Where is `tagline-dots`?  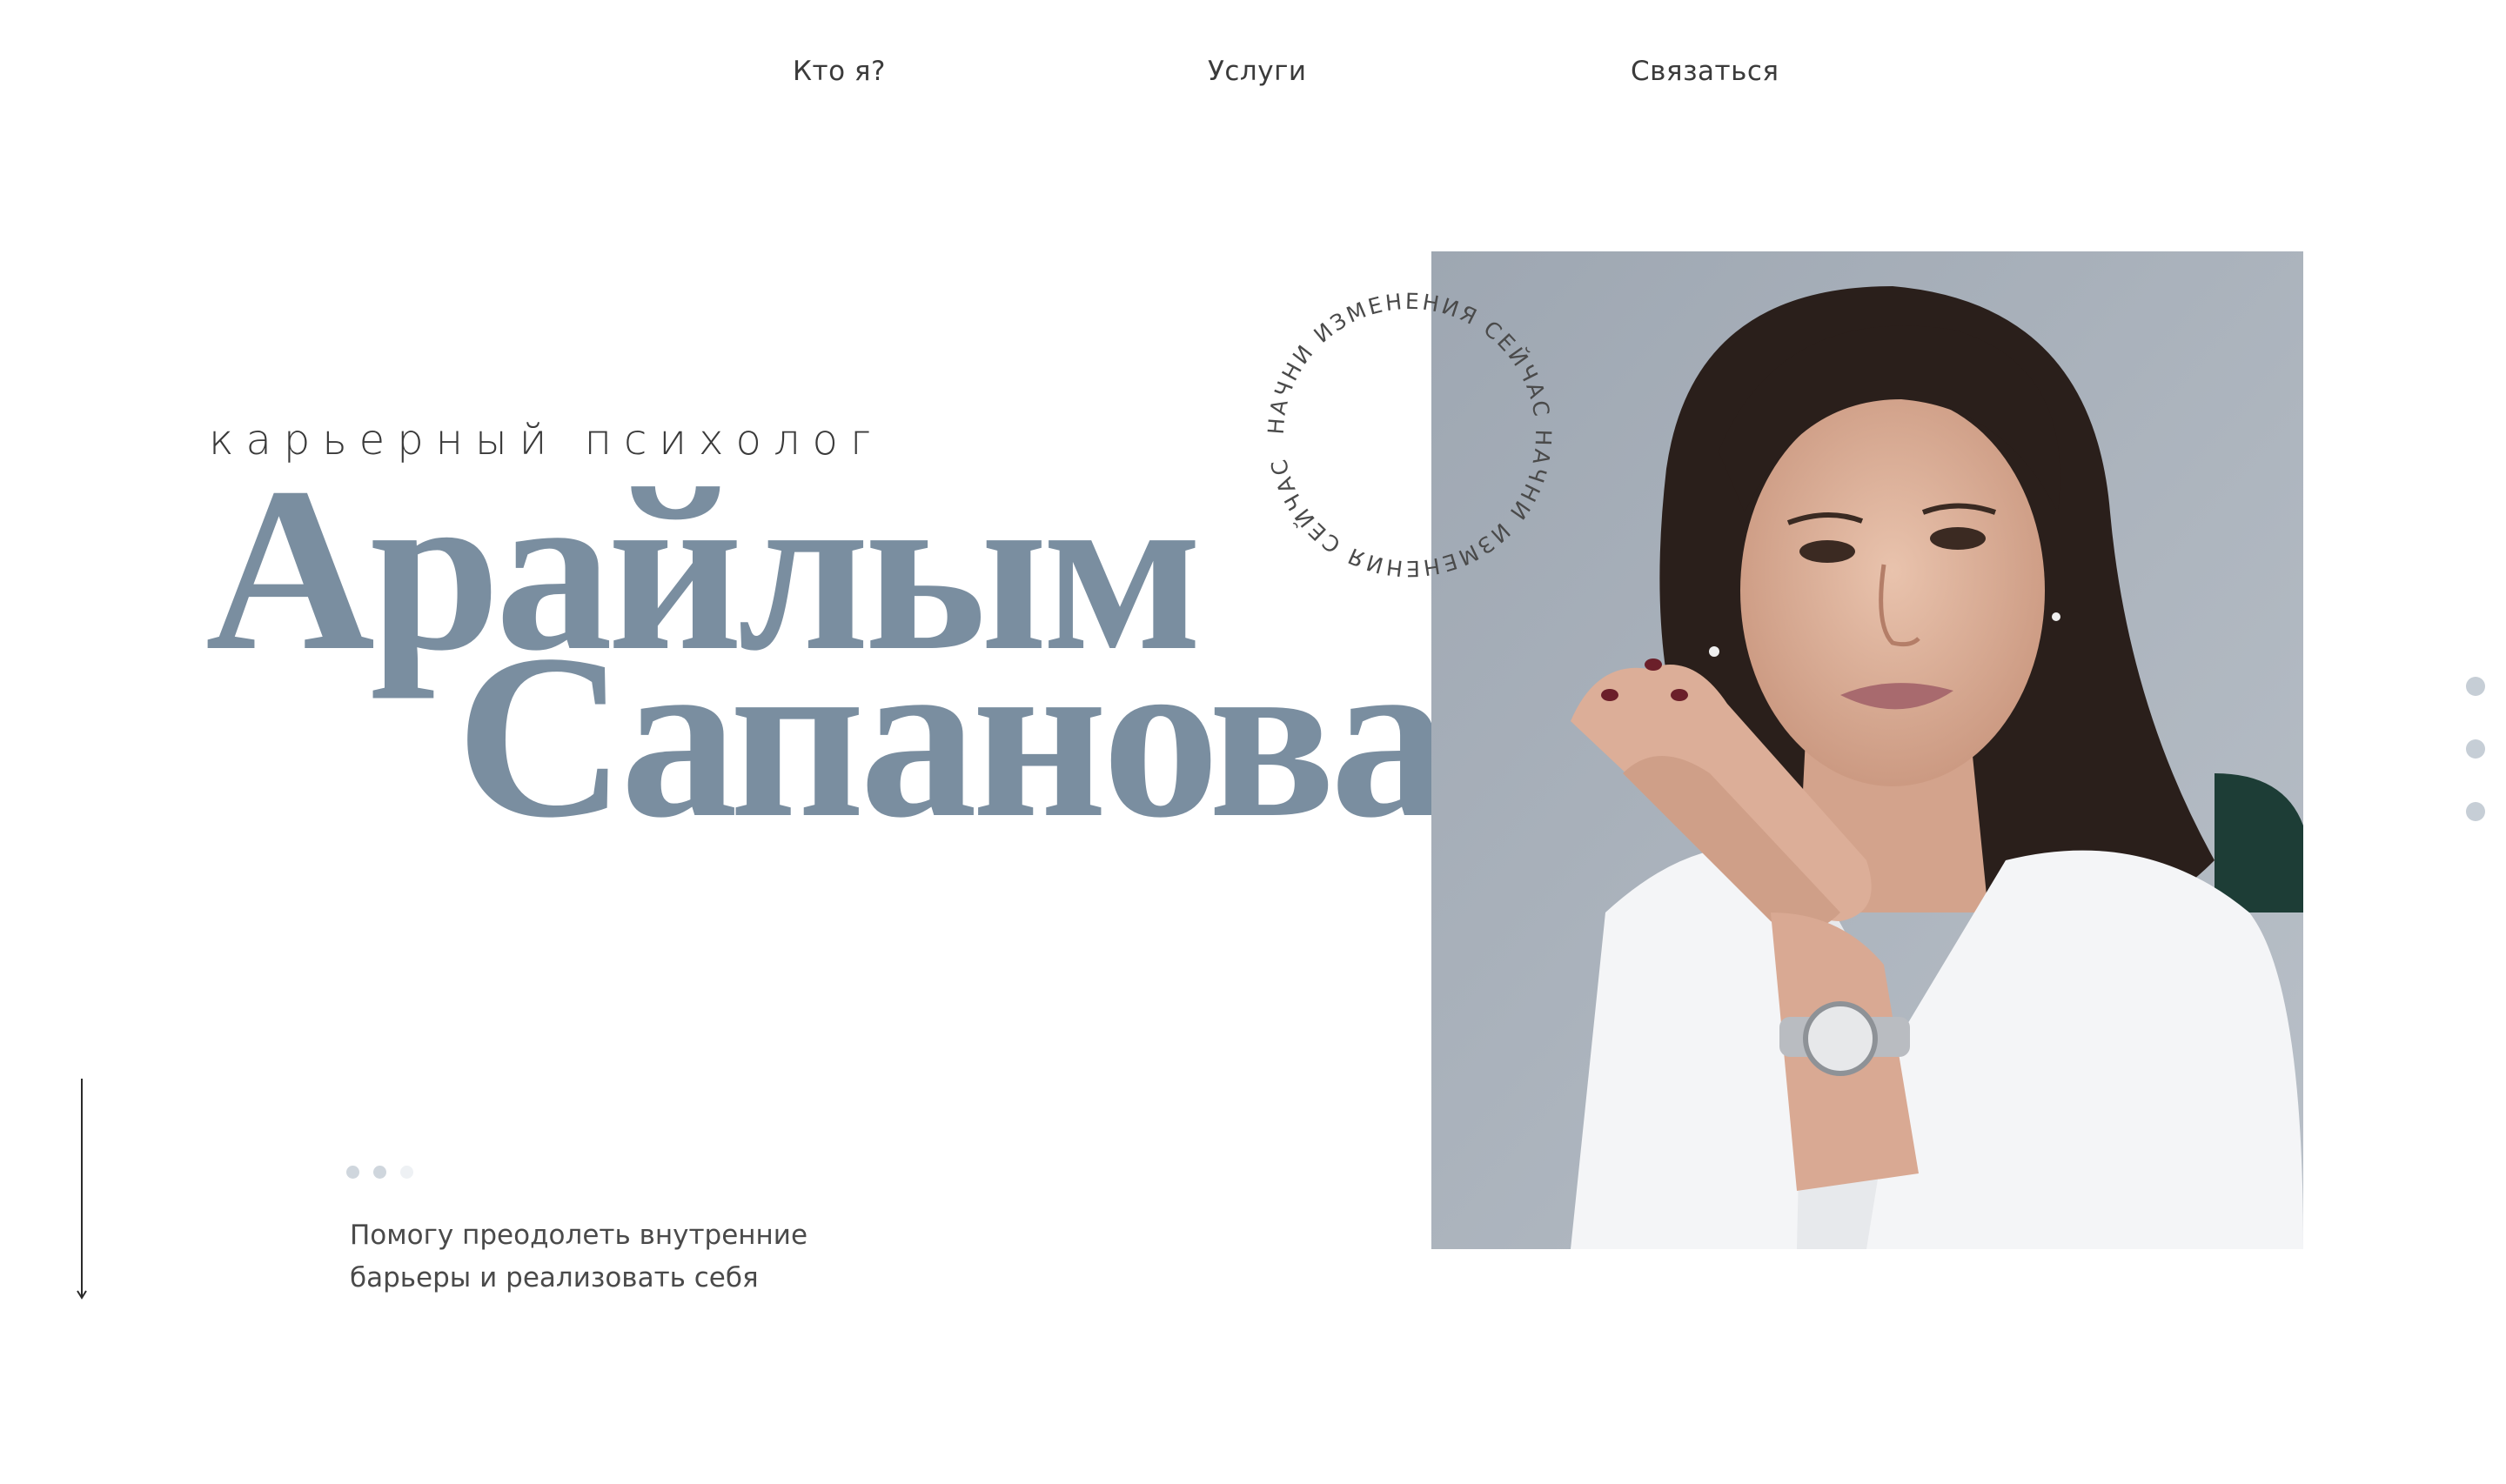
tagline-dots is located at coordinates (379, 1172).